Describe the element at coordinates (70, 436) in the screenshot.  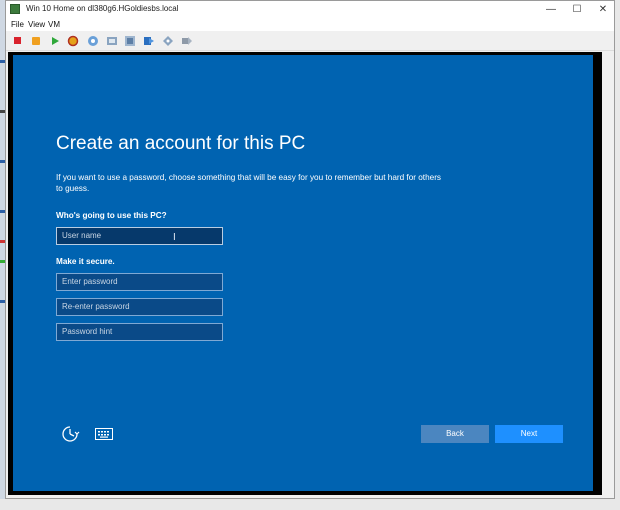
I see `ease-of-access-icon` at that location.